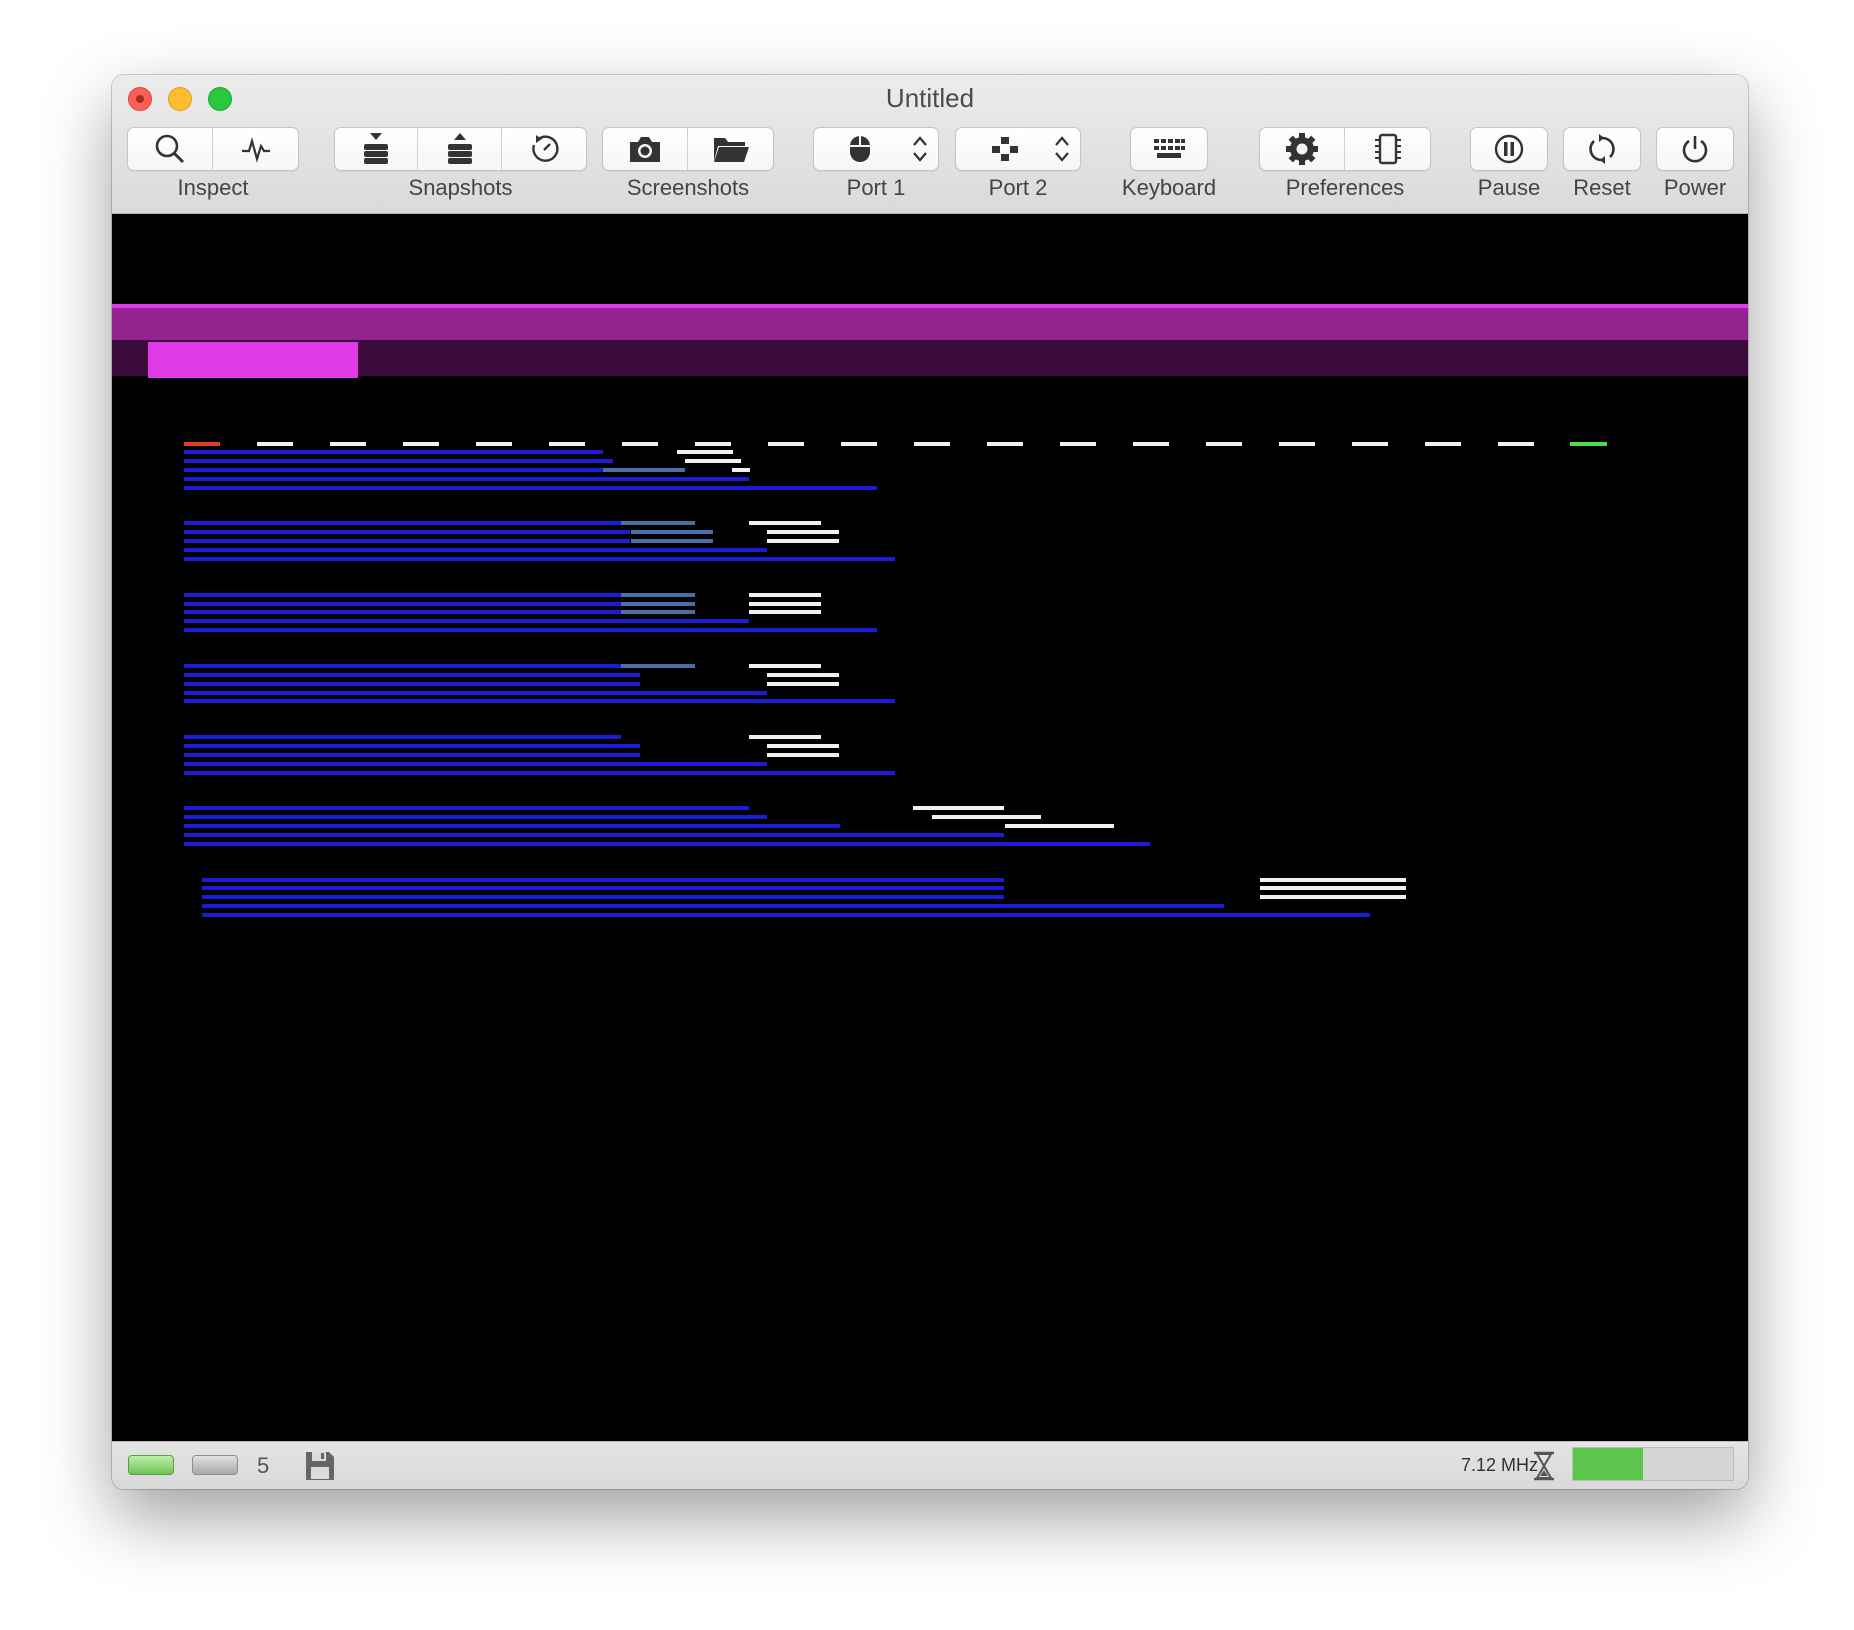 This screenshot has height=1630, width=1854. I want to click on snapshot-restore-button, so click(460, 149).